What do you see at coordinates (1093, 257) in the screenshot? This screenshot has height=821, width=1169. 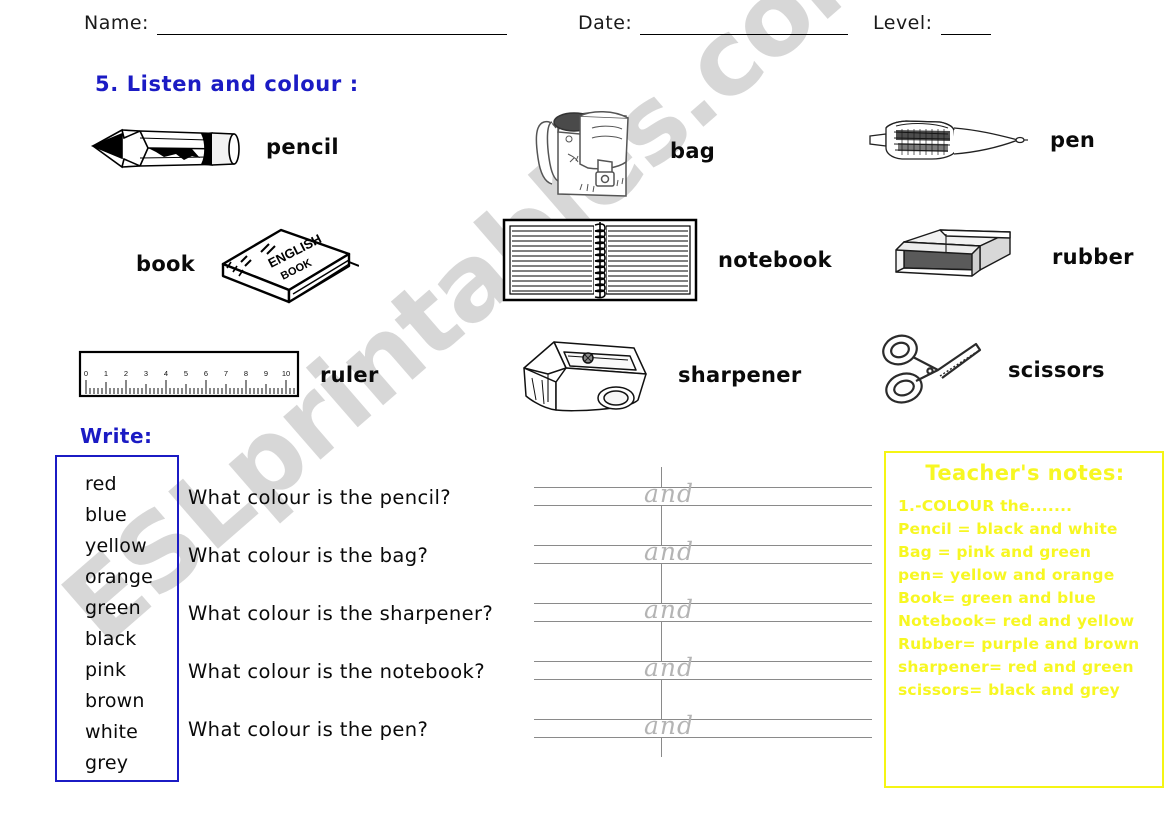 I see `vocab-label-rubber: rubber` at bounding box center [1093, 257].